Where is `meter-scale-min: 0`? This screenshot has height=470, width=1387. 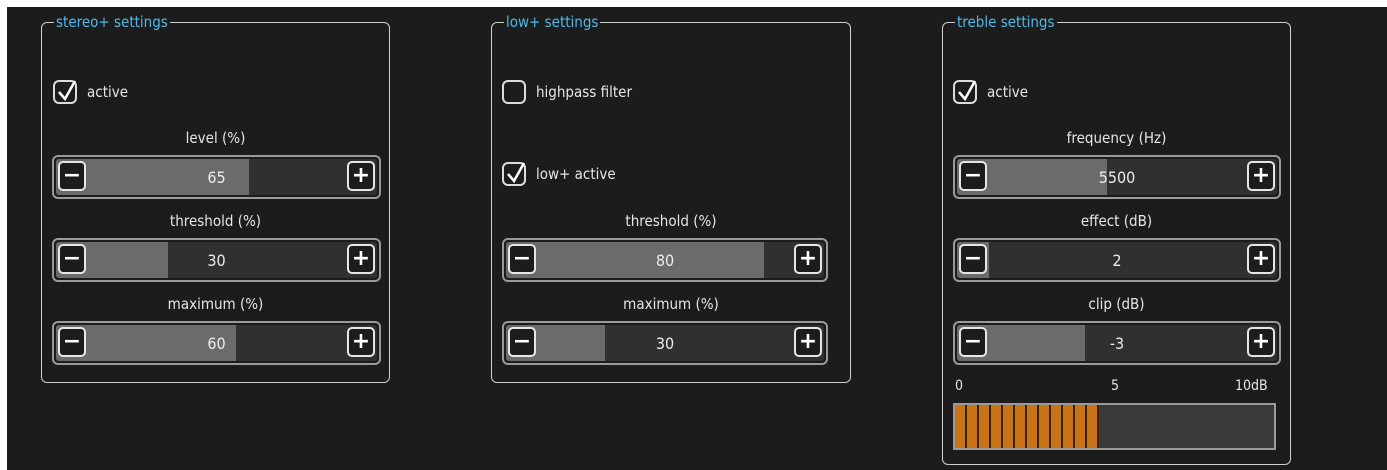 meter-scale-min: 0 is located at coordinates (959, 386).